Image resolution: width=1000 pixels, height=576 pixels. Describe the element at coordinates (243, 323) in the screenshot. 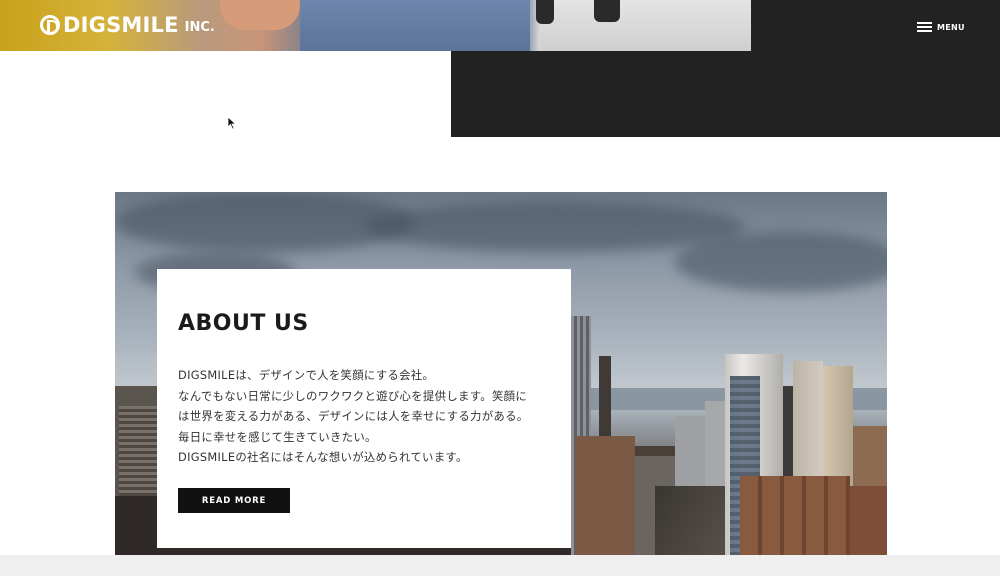

I see `about-title: ABOUT US` at that location.